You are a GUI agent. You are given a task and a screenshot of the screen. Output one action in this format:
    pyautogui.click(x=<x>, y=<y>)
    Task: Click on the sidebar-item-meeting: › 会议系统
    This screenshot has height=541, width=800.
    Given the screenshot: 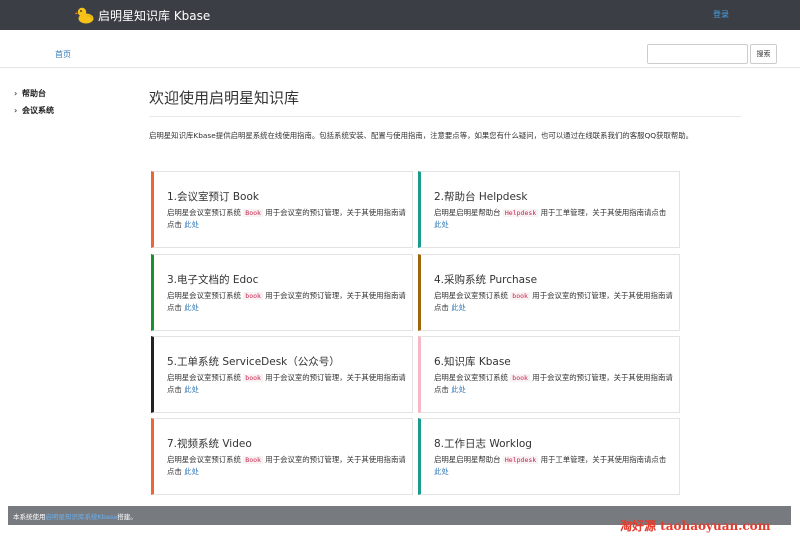 What is the action you would take?
    pyautogui.click(x=34, y=110)
    